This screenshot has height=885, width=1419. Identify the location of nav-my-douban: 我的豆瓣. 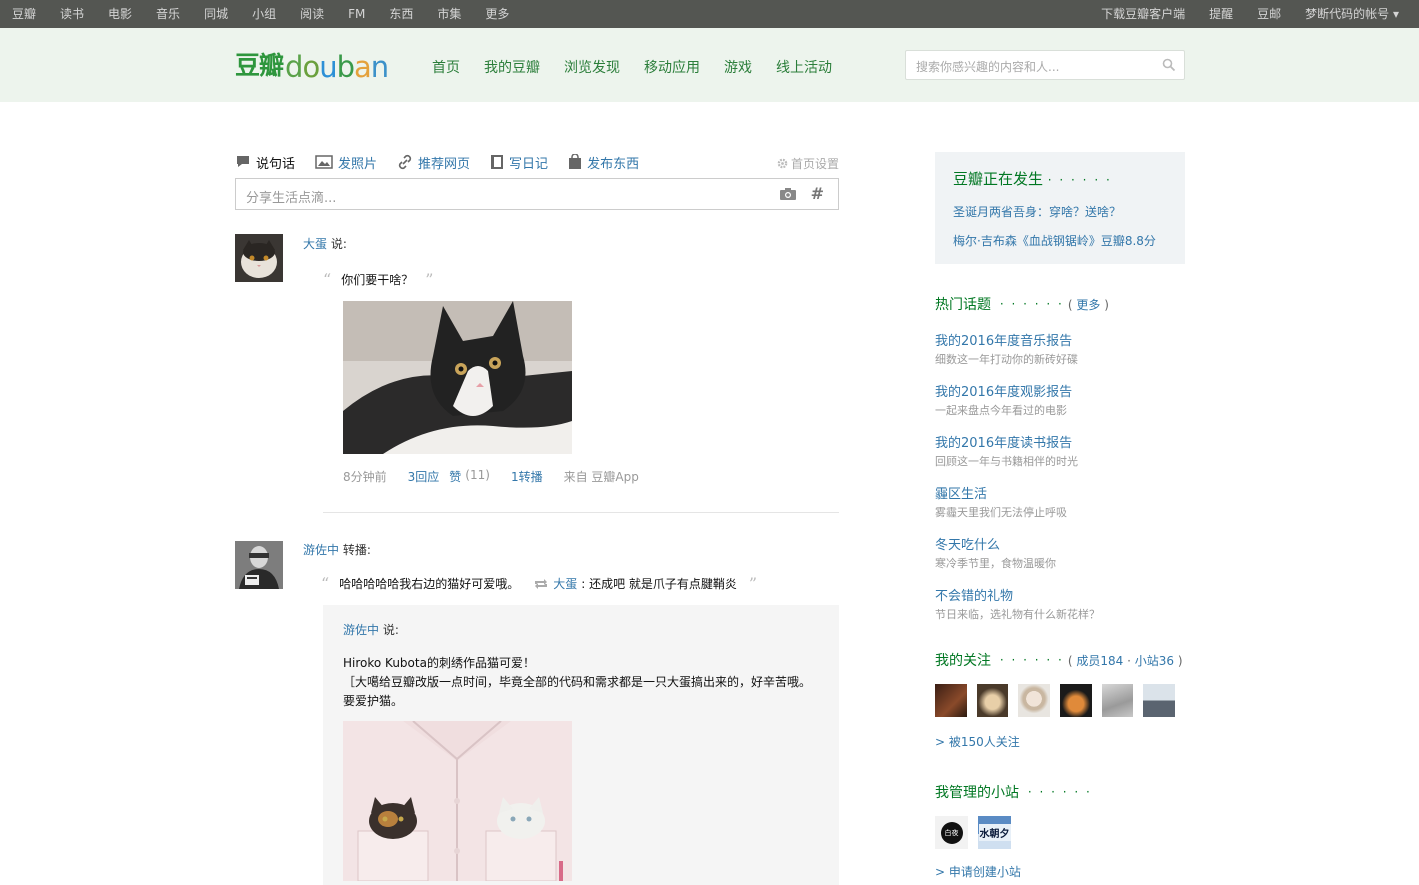
(512, 67).